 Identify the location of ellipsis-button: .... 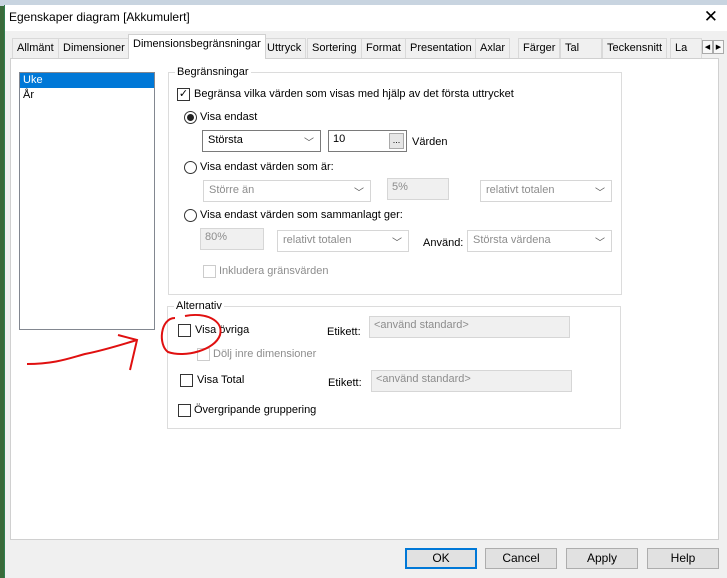
(396, 141).